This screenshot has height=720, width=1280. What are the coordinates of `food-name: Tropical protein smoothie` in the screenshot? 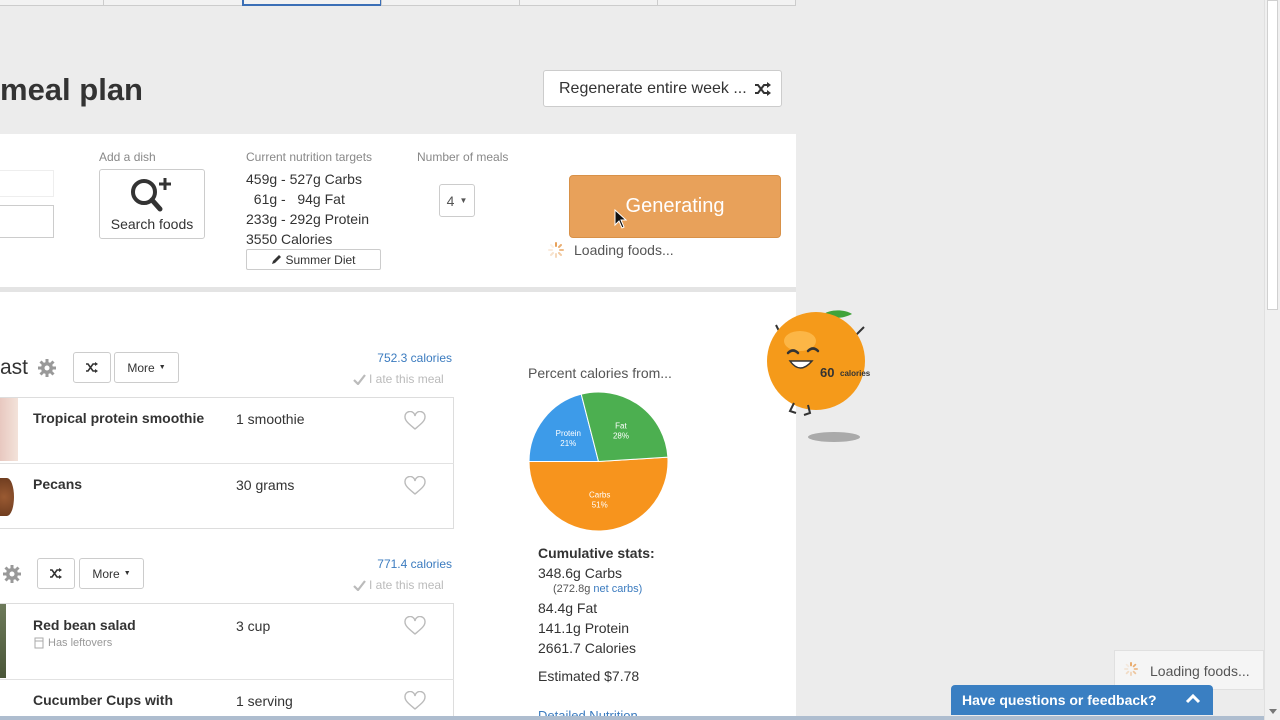 It's located at (118, 418).